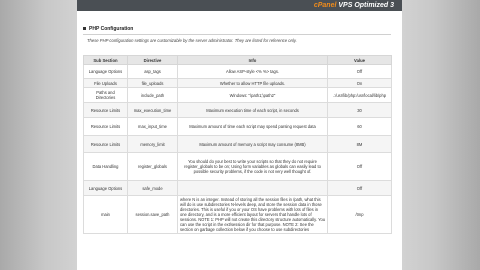  I want to click on cell-directive: max_execution_time, so click(152, 110).